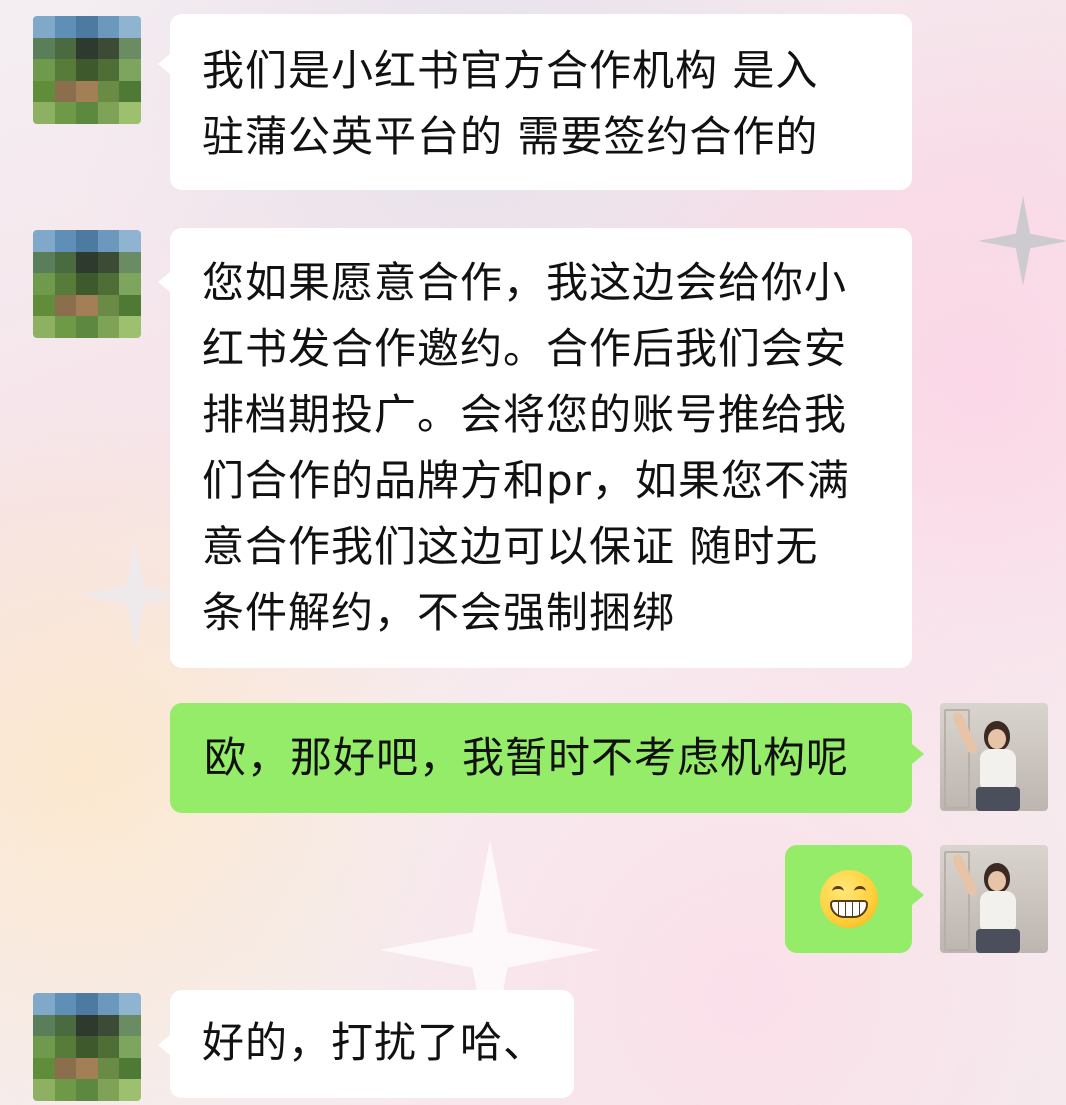 The image size is (1066, 1105). Describe the element at coordinates (372, 1044) in the screenshot. I see `message-bubble-incoming: 好的，打扰了哈、` at that location.